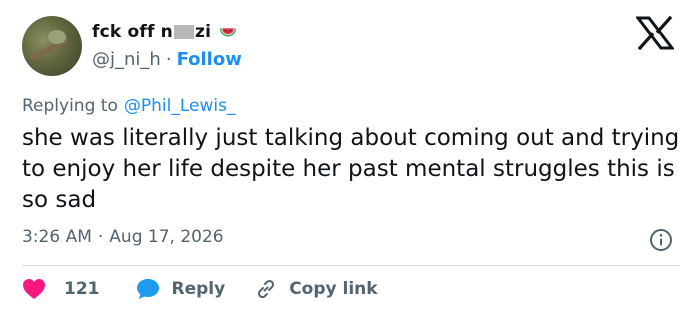 The width and height of the screenshot is (700, 318). I want to click on heart-icon, so click(34, 289).